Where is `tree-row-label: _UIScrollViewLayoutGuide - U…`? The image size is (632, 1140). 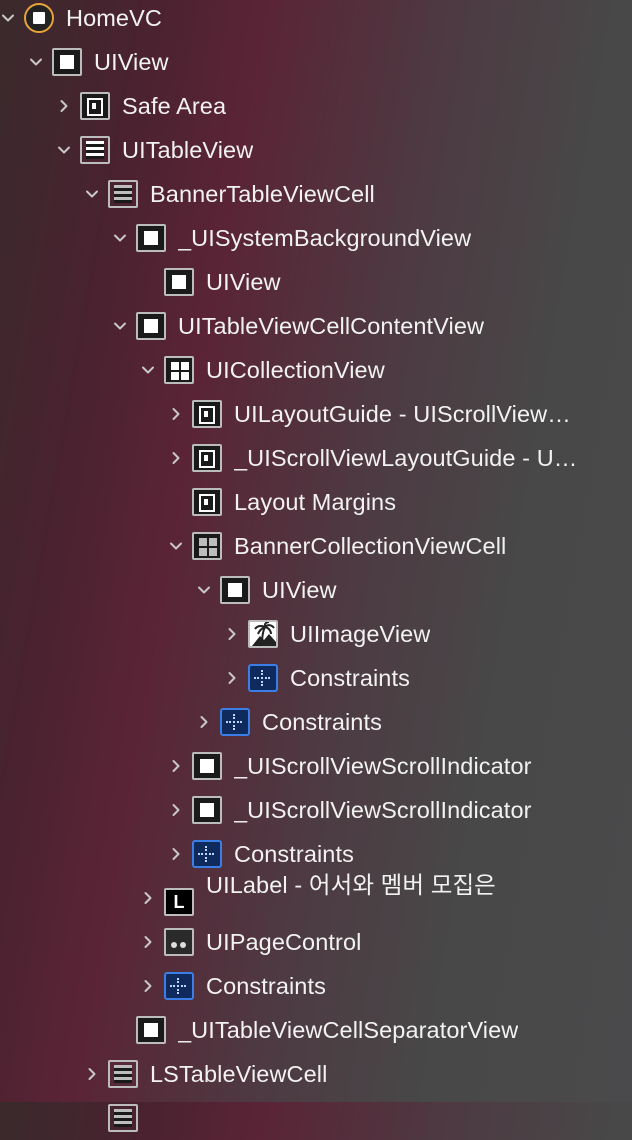
tree-row-label: _UIScrollViewLayoutGuide - U… is located at coordinates (406, 458).